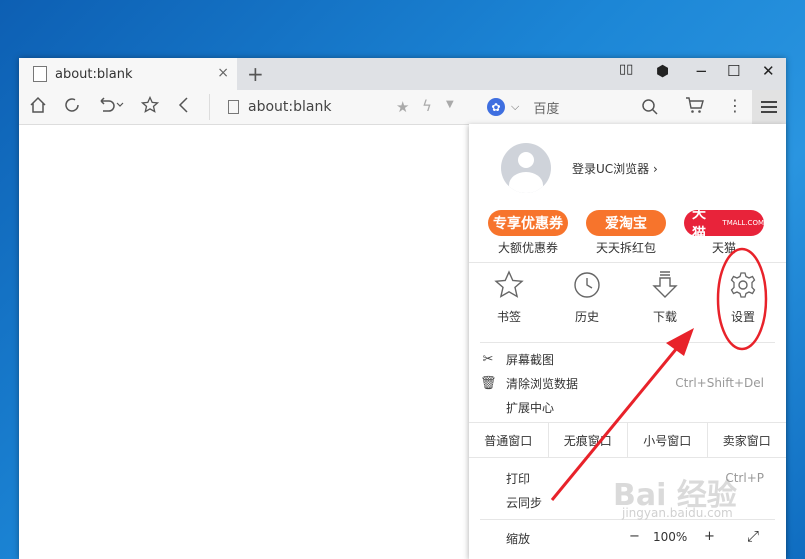 This screenshot has height=559, width=805. Describe the element at coordinates (680, 342) in the screenshot. I see `annotation-arrow-head` at that location.